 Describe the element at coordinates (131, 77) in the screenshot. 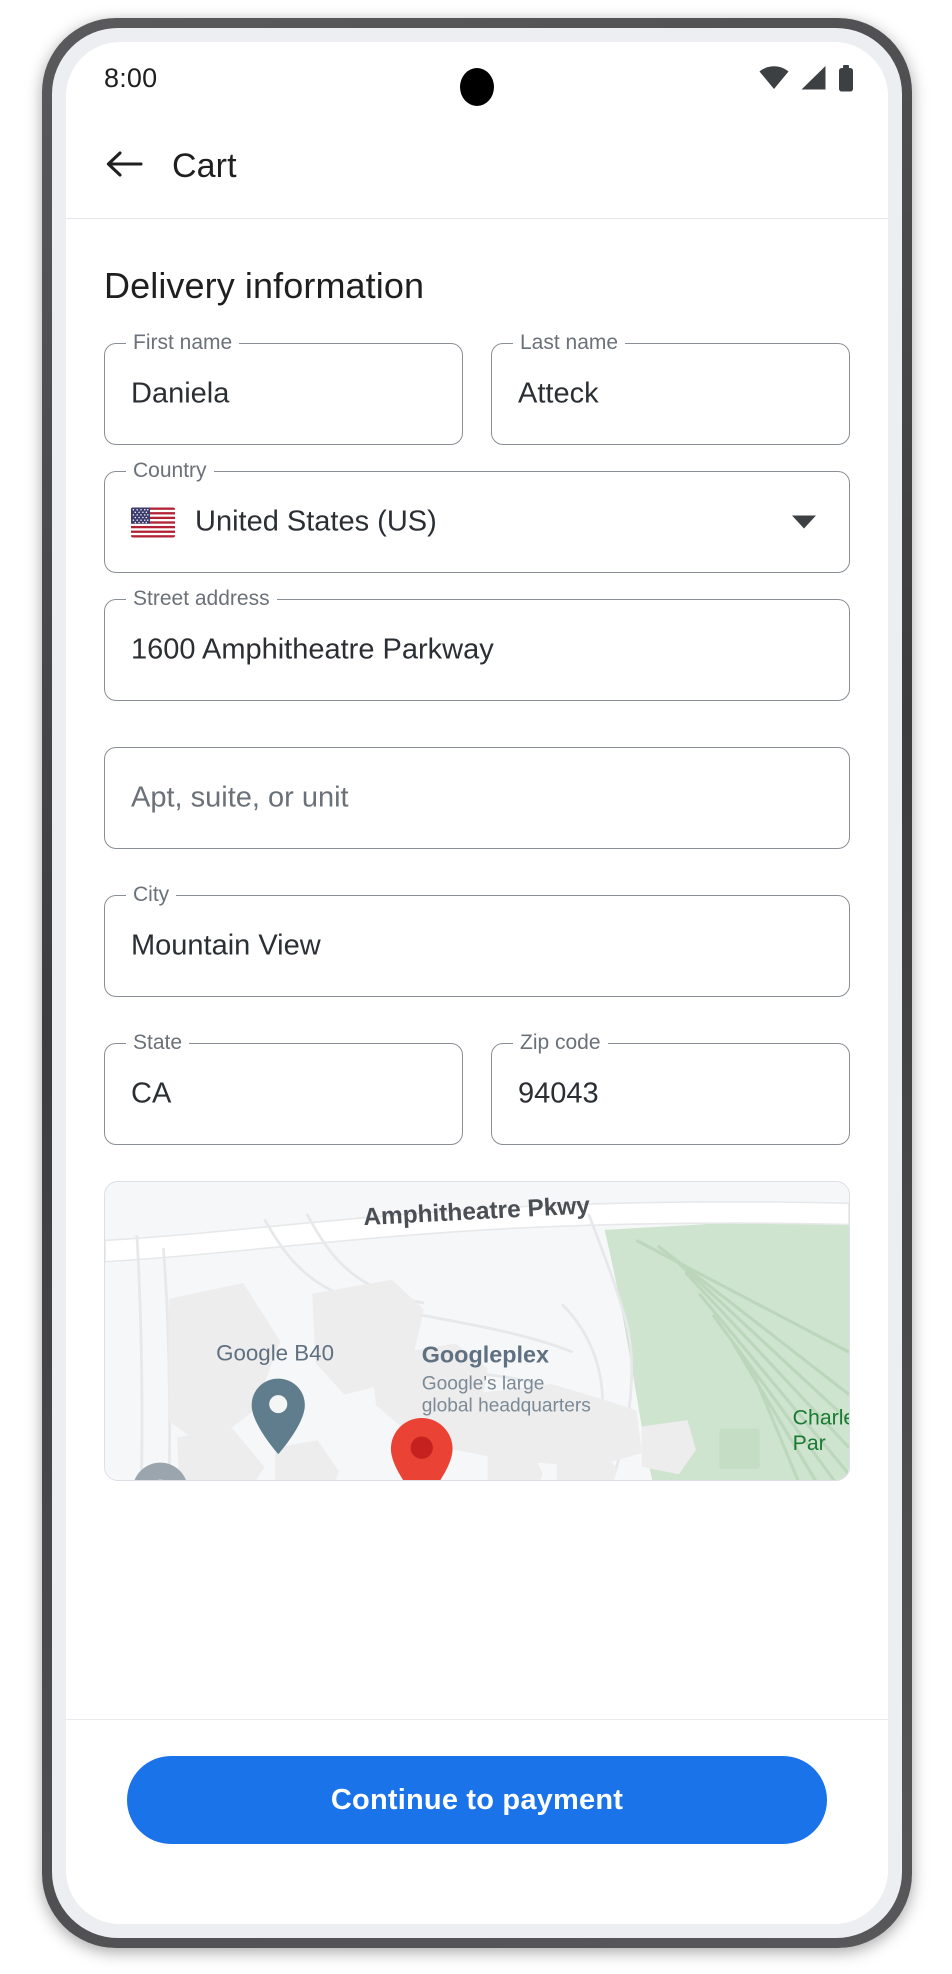

I see `status-time: 8:00` at that location.